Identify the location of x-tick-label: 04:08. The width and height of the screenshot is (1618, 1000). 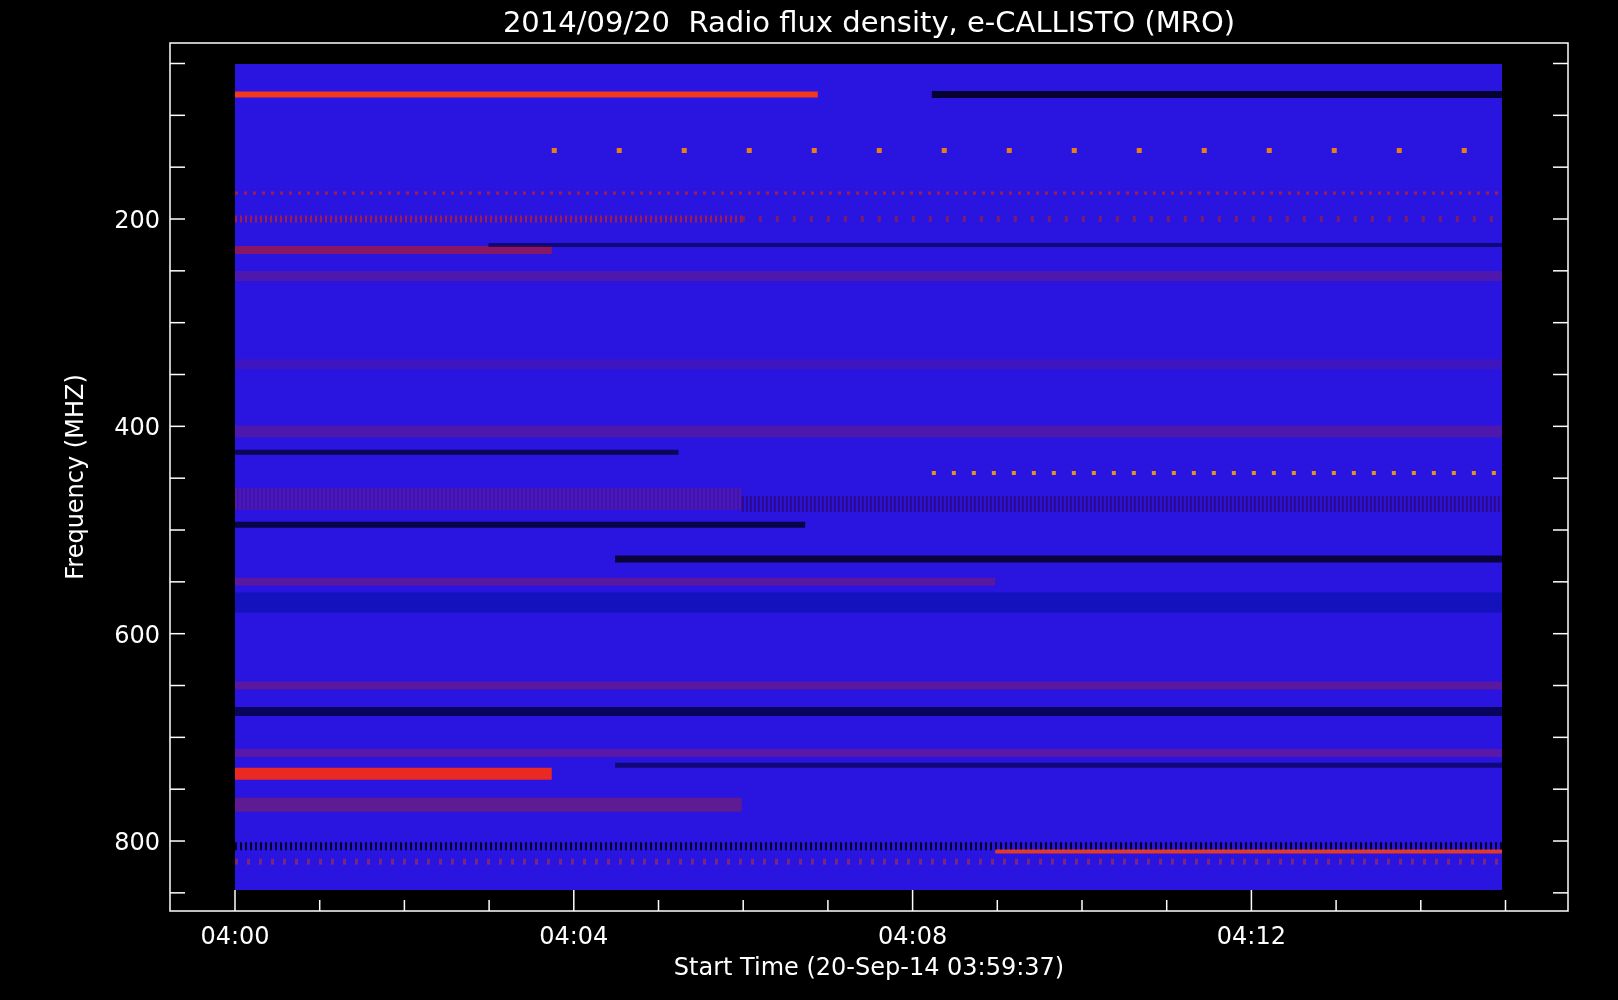
(913, 936).